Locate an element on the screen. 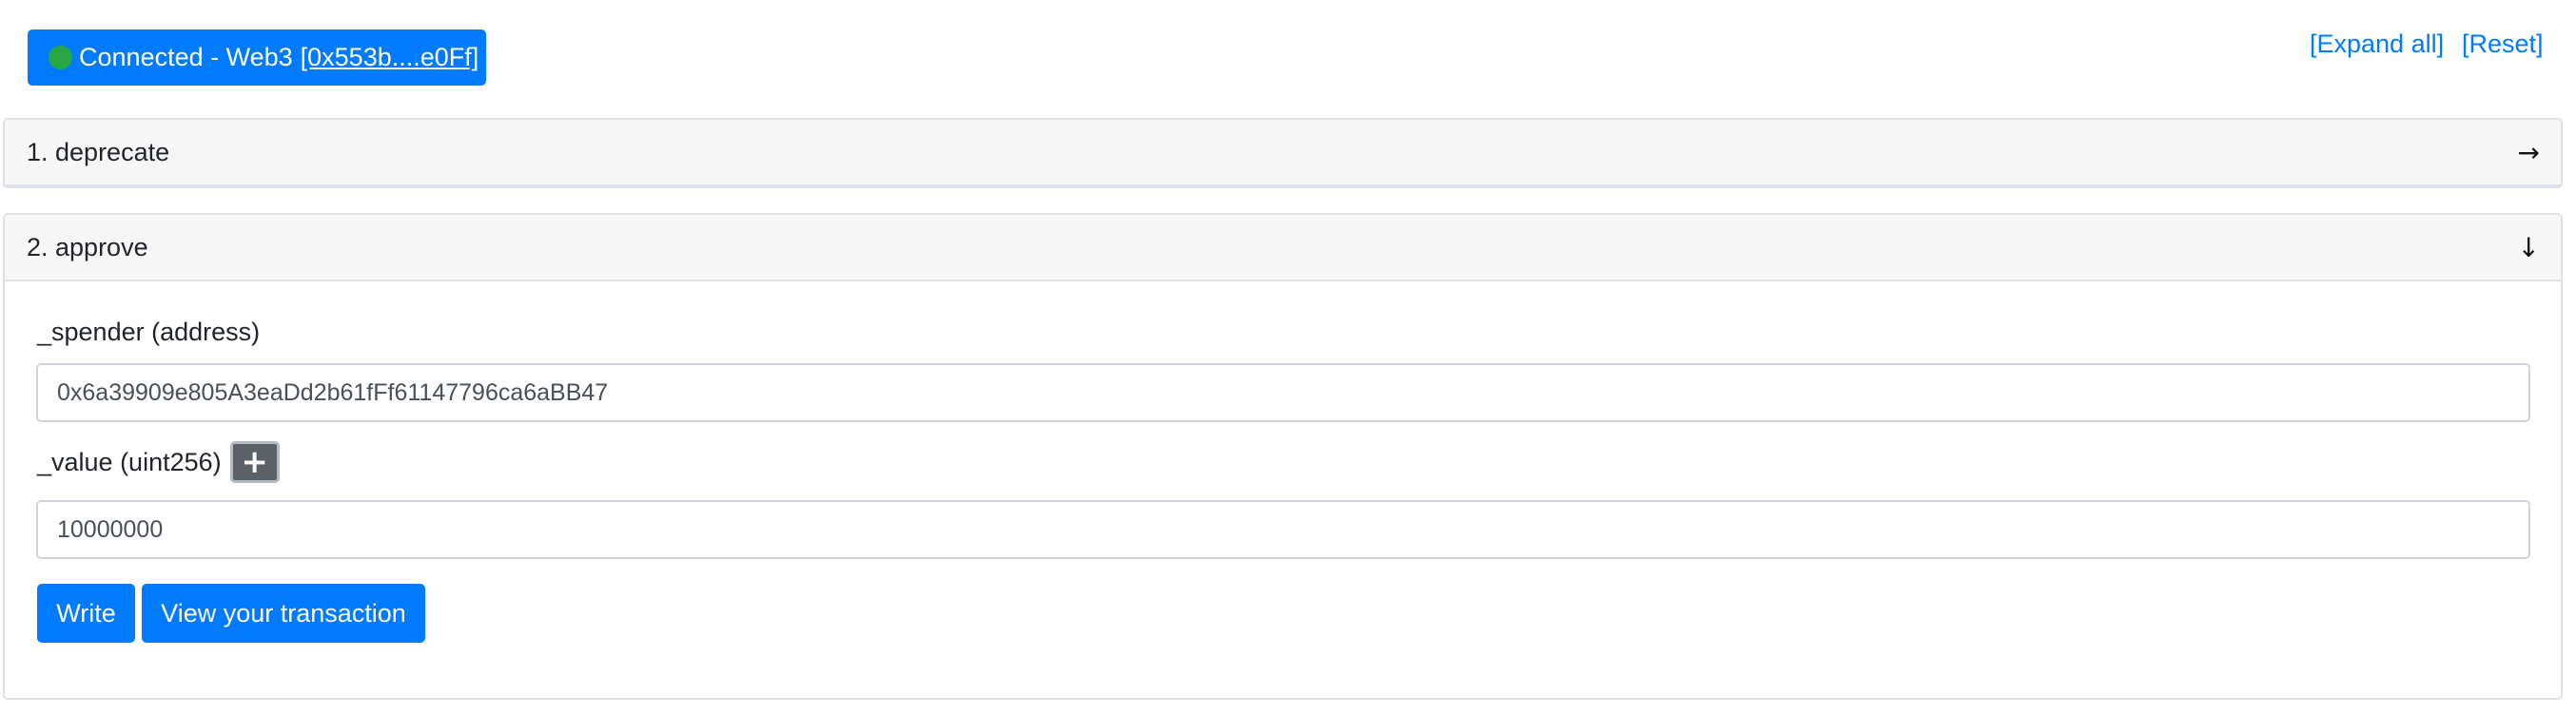 This screenshot has height=715, width=2576. function-header-deprecate: 1. deprecate → is located at coordinates (1283, 153).